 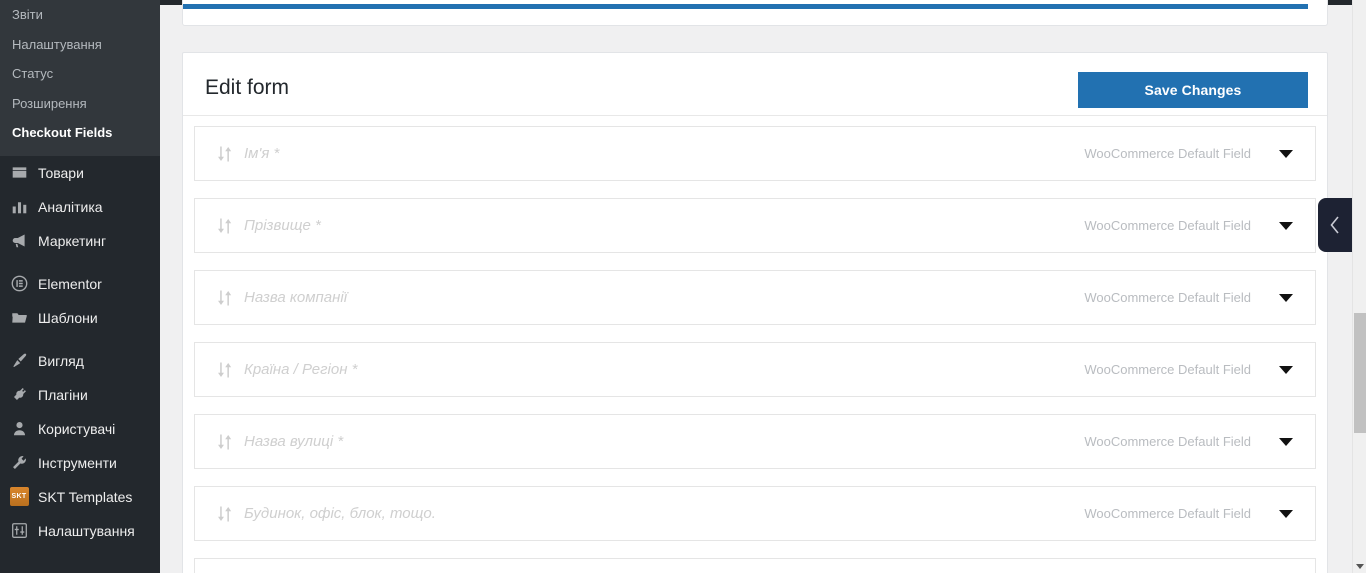 I want to click on sidebar-item-analytics: Аналітика, so click(x=80, y=207).